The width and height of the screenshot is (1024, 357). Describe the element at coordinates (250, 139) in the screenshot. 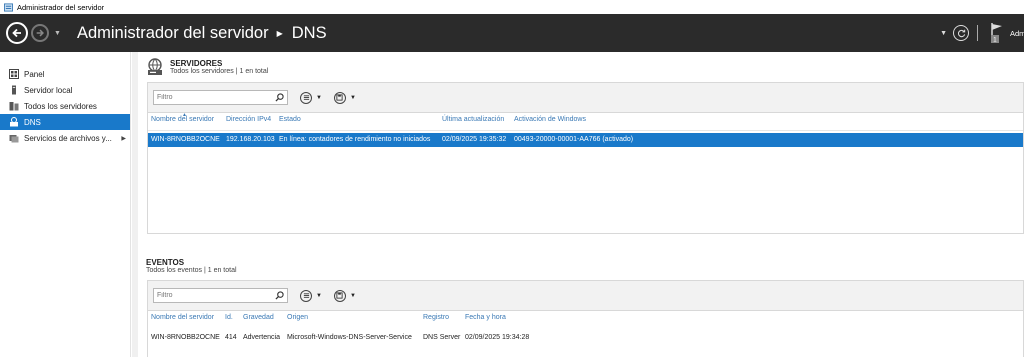

I see `cell-ipv4: 192.168.20.103` at that location.